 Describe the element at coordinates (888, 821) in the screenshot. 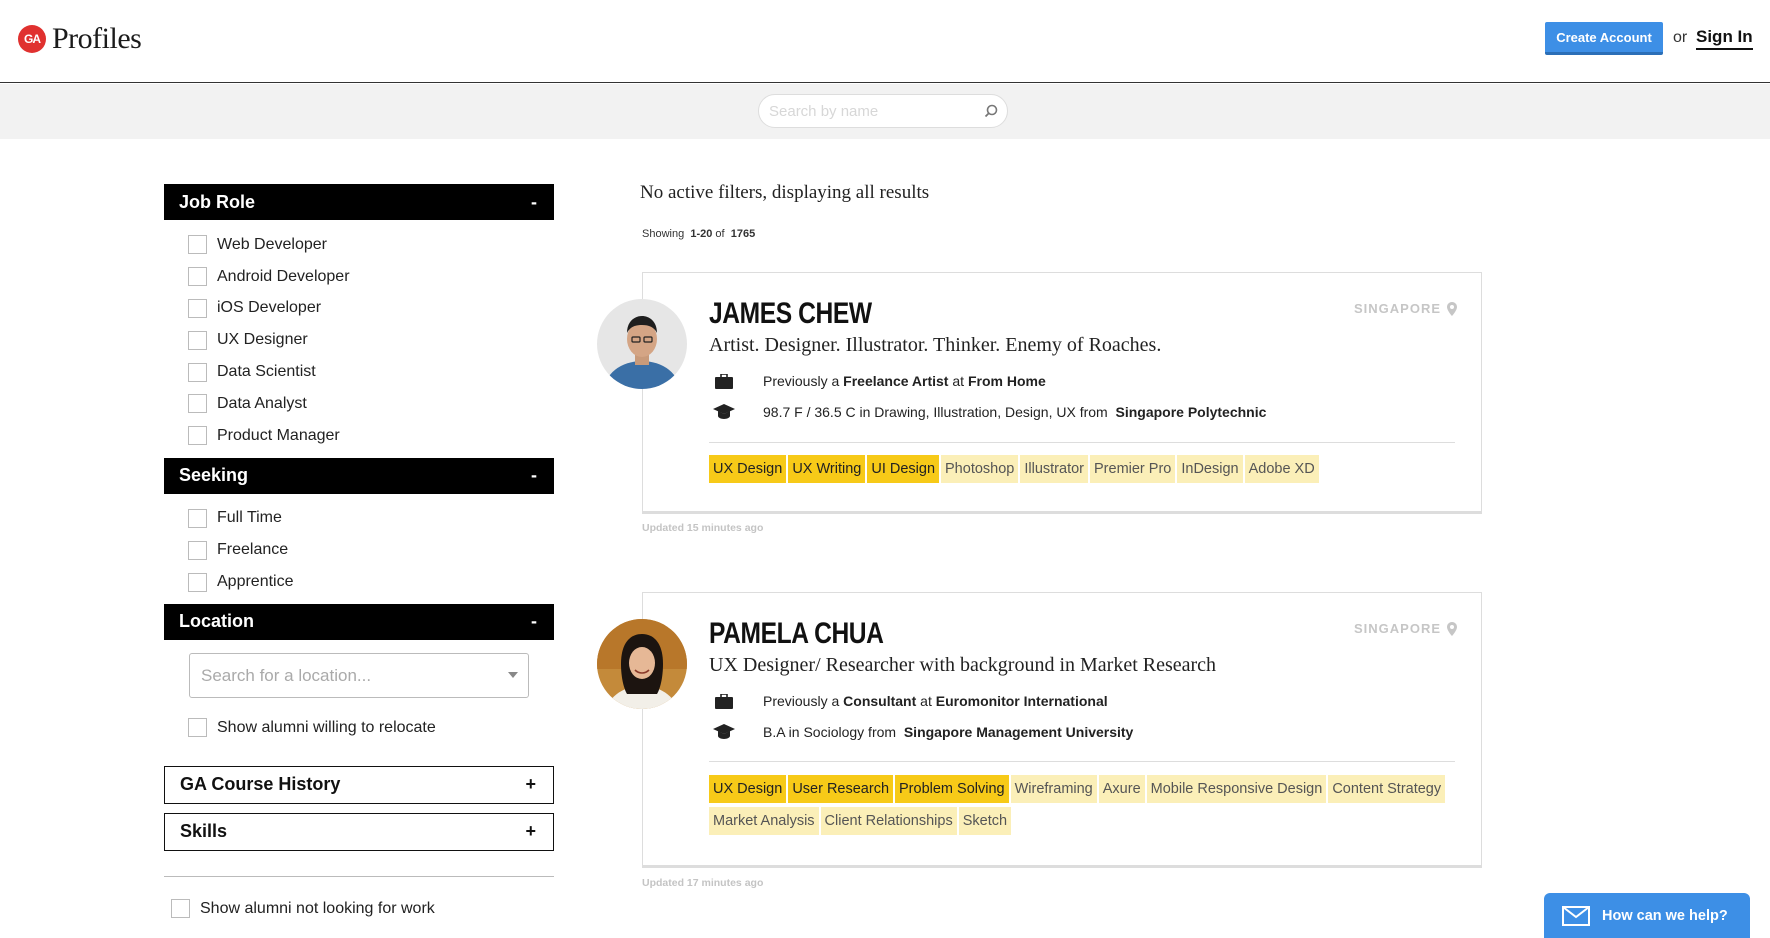

I see `skill-tag: Client Relationships` at that location.